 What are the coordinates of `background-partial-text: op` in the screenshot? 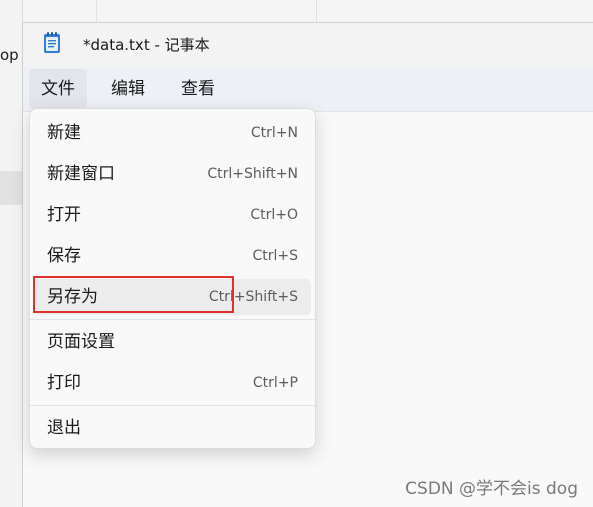 It's located at (9, 55).